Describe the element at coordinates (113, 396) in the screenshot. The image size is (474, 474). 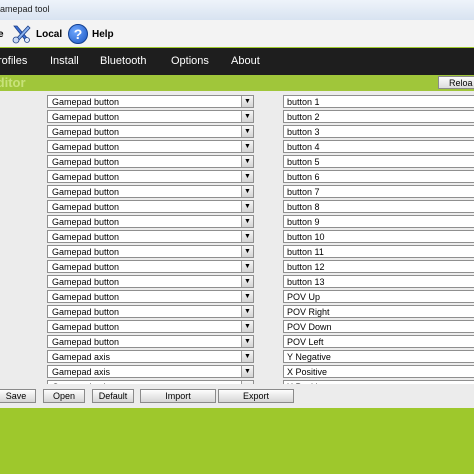
I see `default-button: Default` at that location.